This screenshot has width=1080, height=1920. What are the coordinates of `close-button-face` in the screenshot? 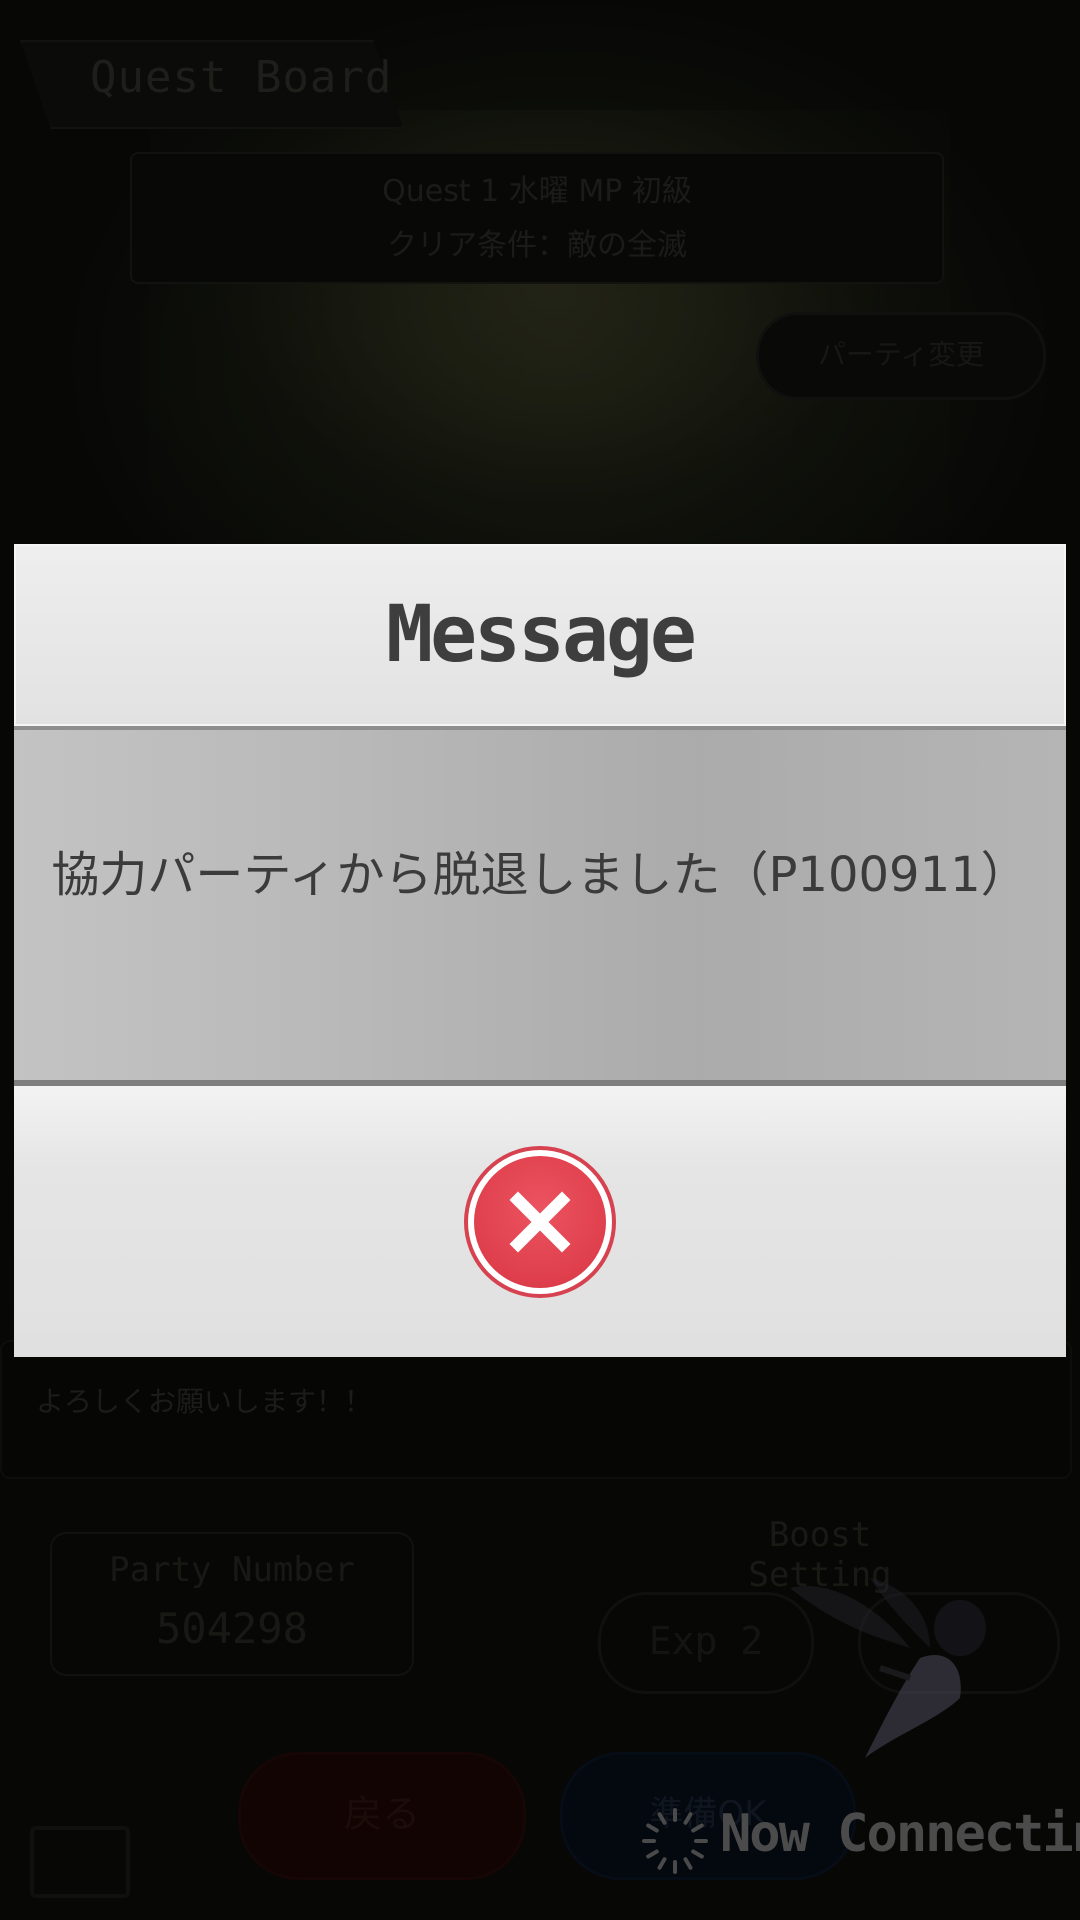 It's located at (540, 1222).